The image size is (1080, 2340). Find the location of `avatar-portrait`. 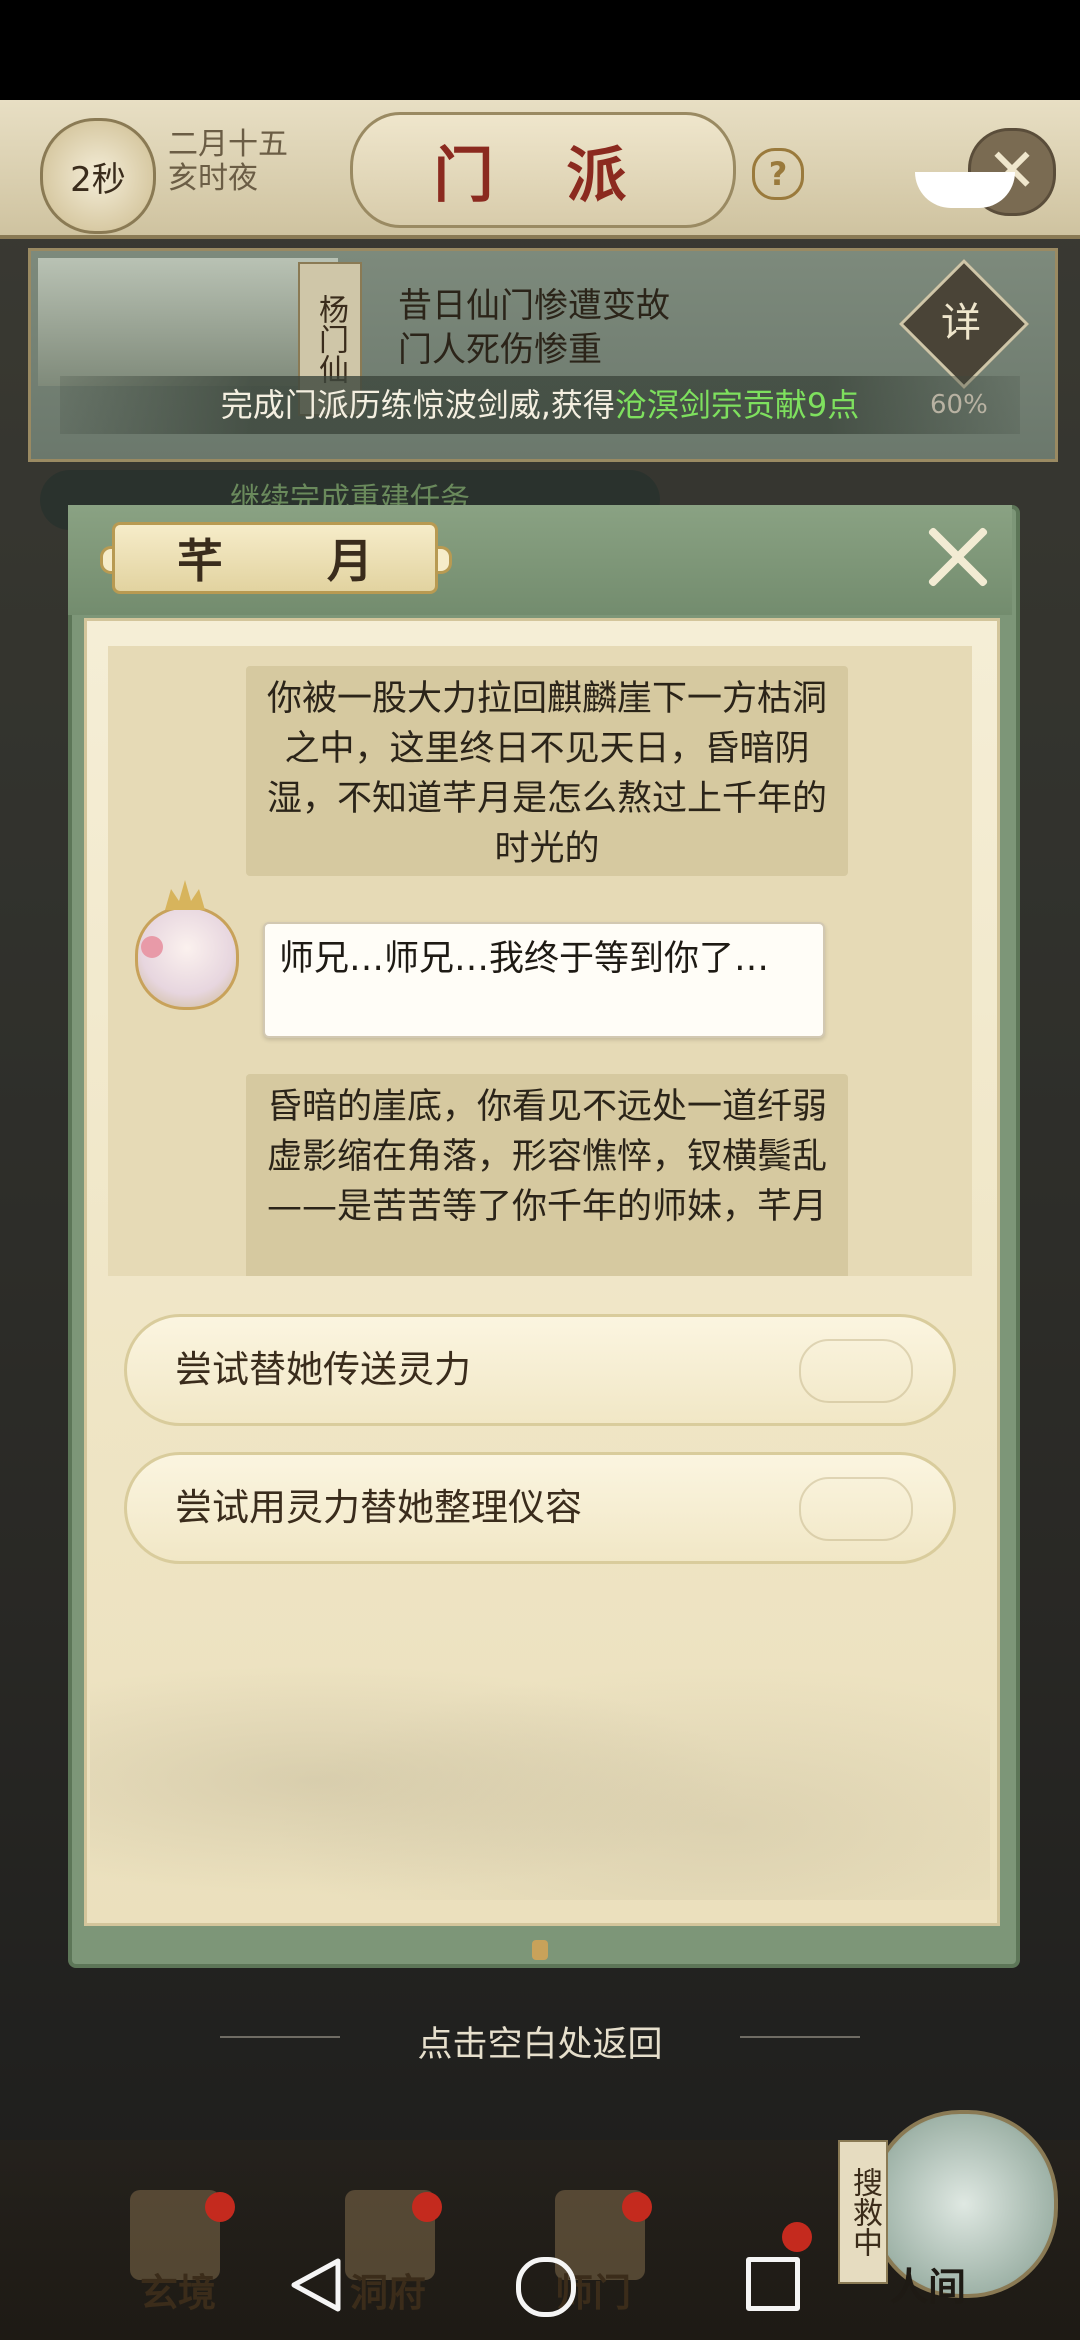

avatar-portrait is located at coordinates (187, 958).